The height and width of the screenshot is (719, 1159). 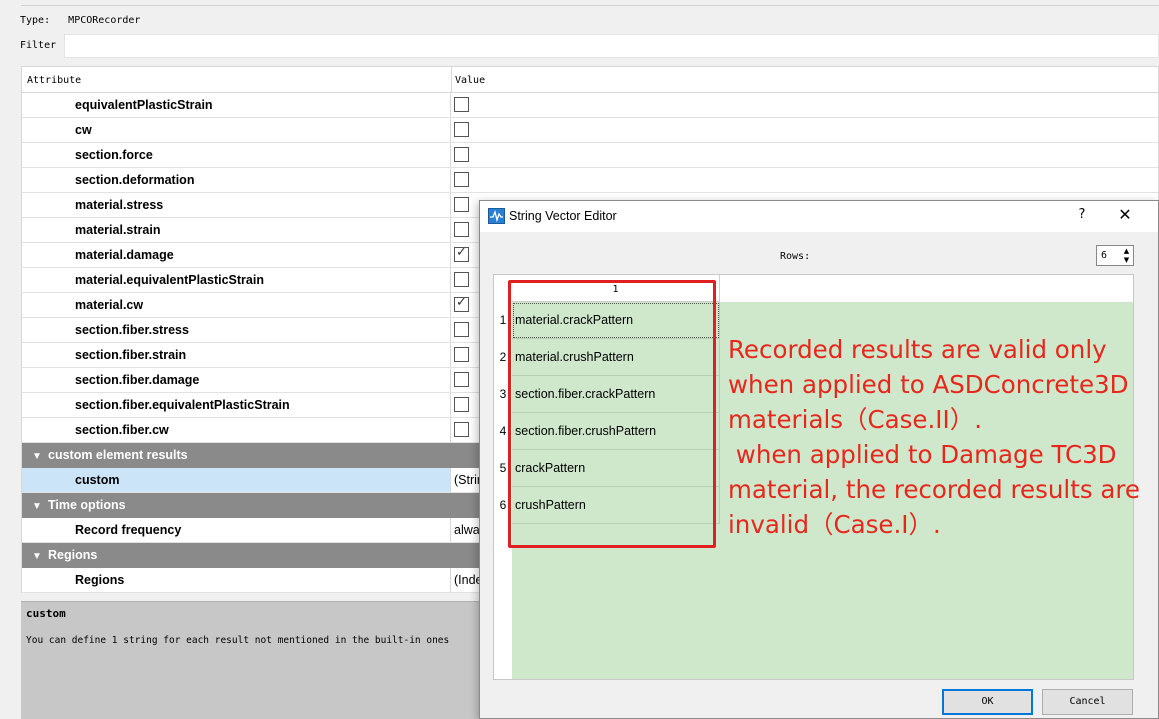 What do you see at coordinates (236, 355) in the screenshot?
I see `row-name: section.fiber.strain` at bounding box center [236, 355].